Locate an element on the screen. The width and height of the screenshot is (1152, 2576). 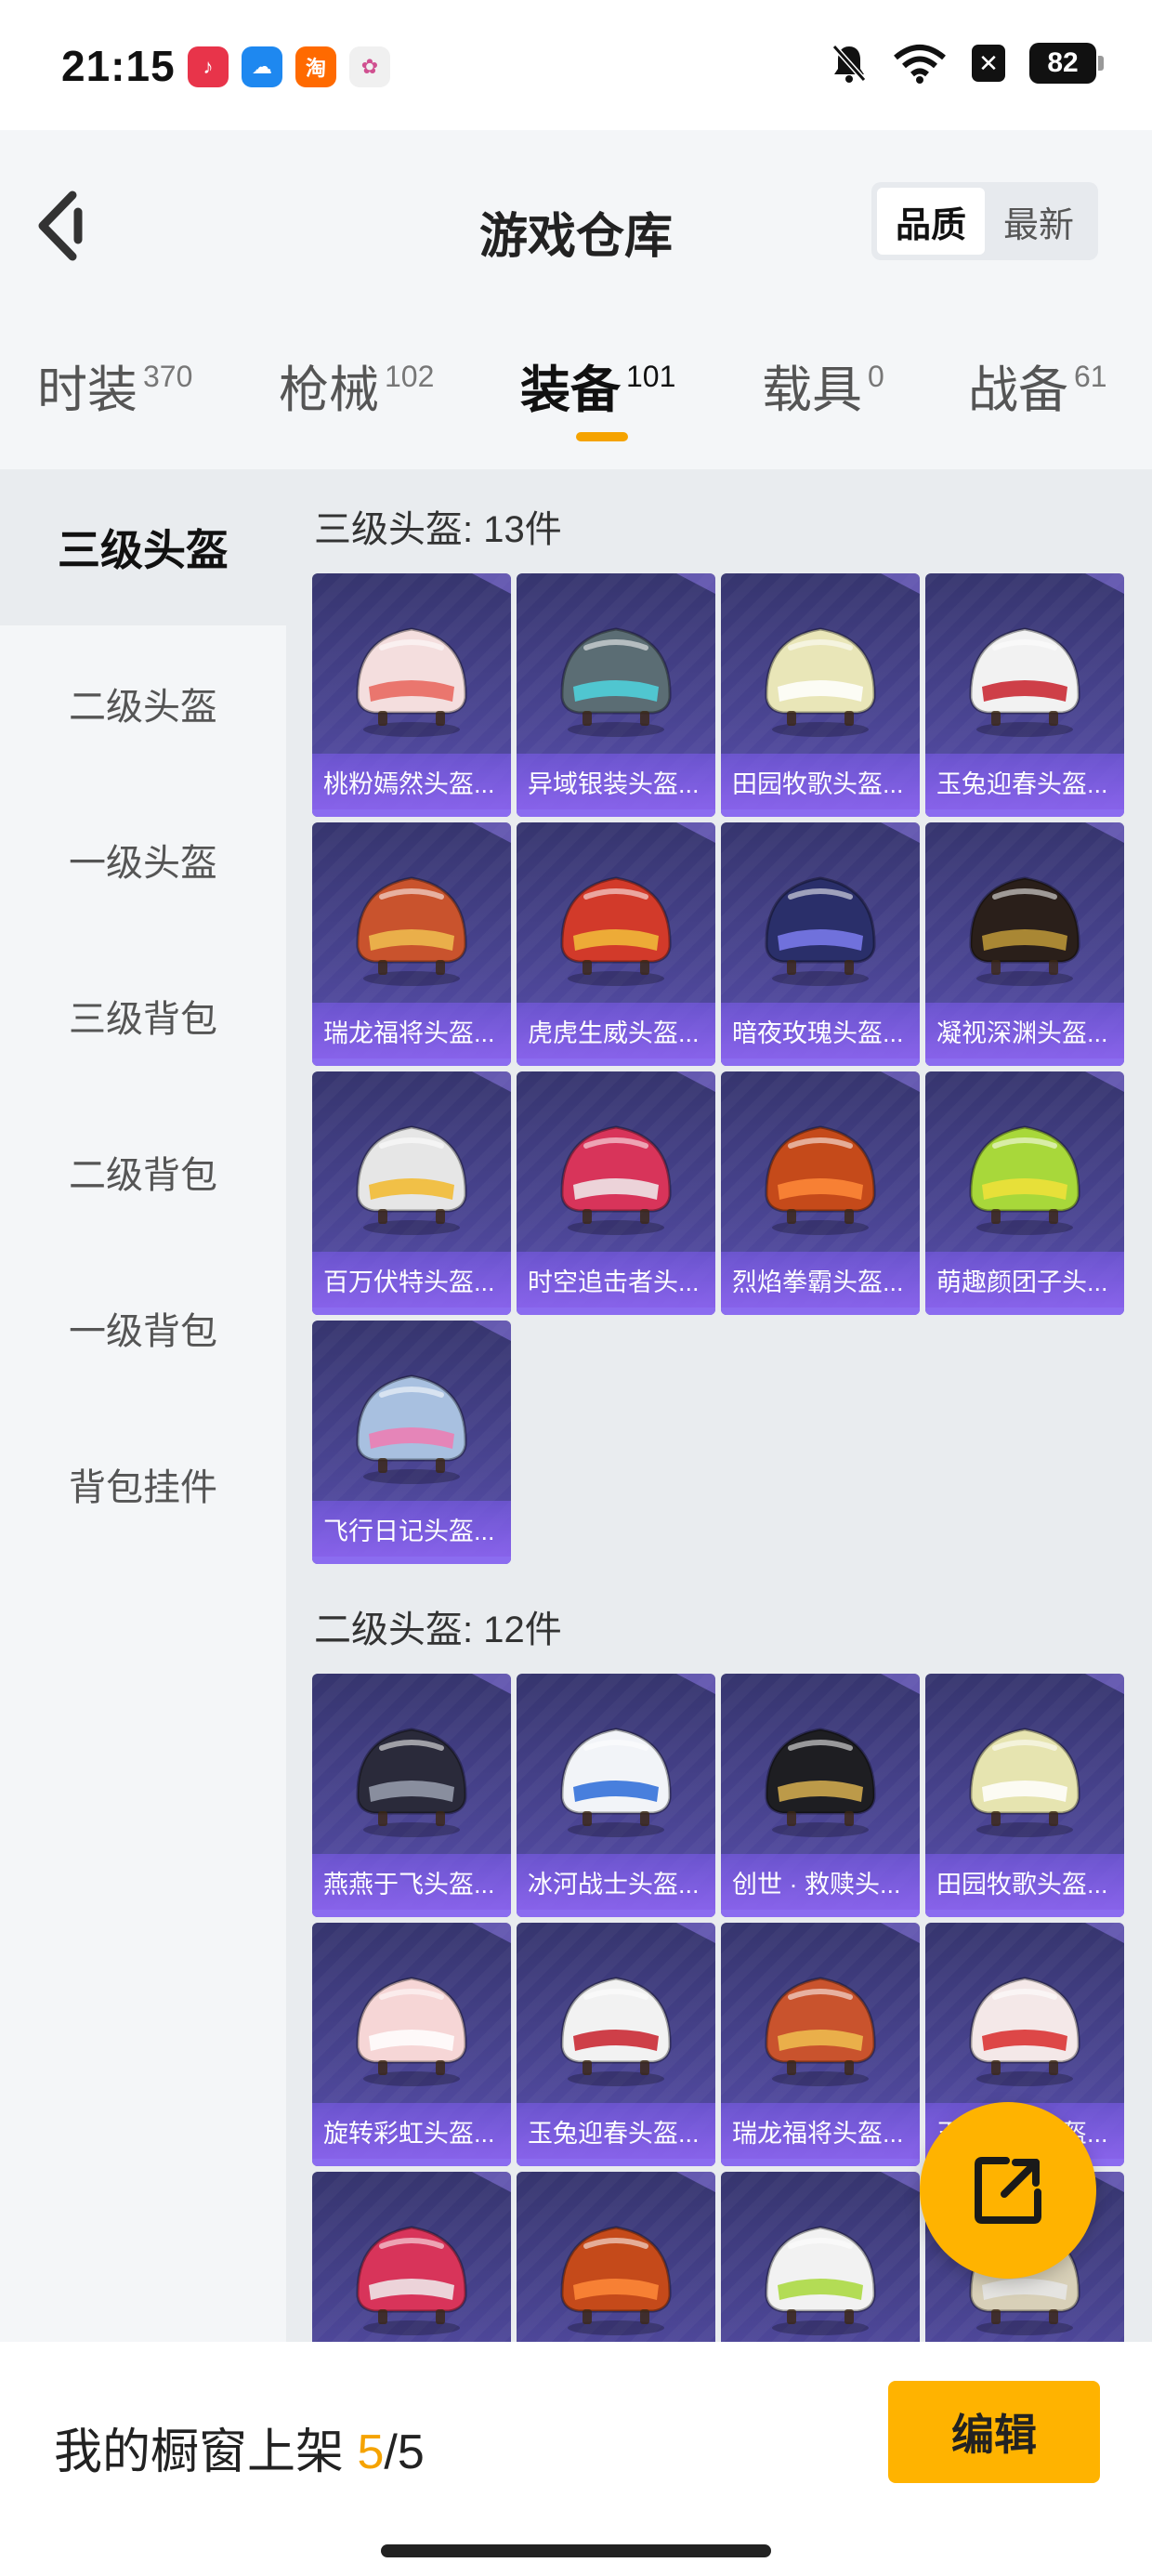
showcase-current-count: 5 is located at coordinates (371, 2452).